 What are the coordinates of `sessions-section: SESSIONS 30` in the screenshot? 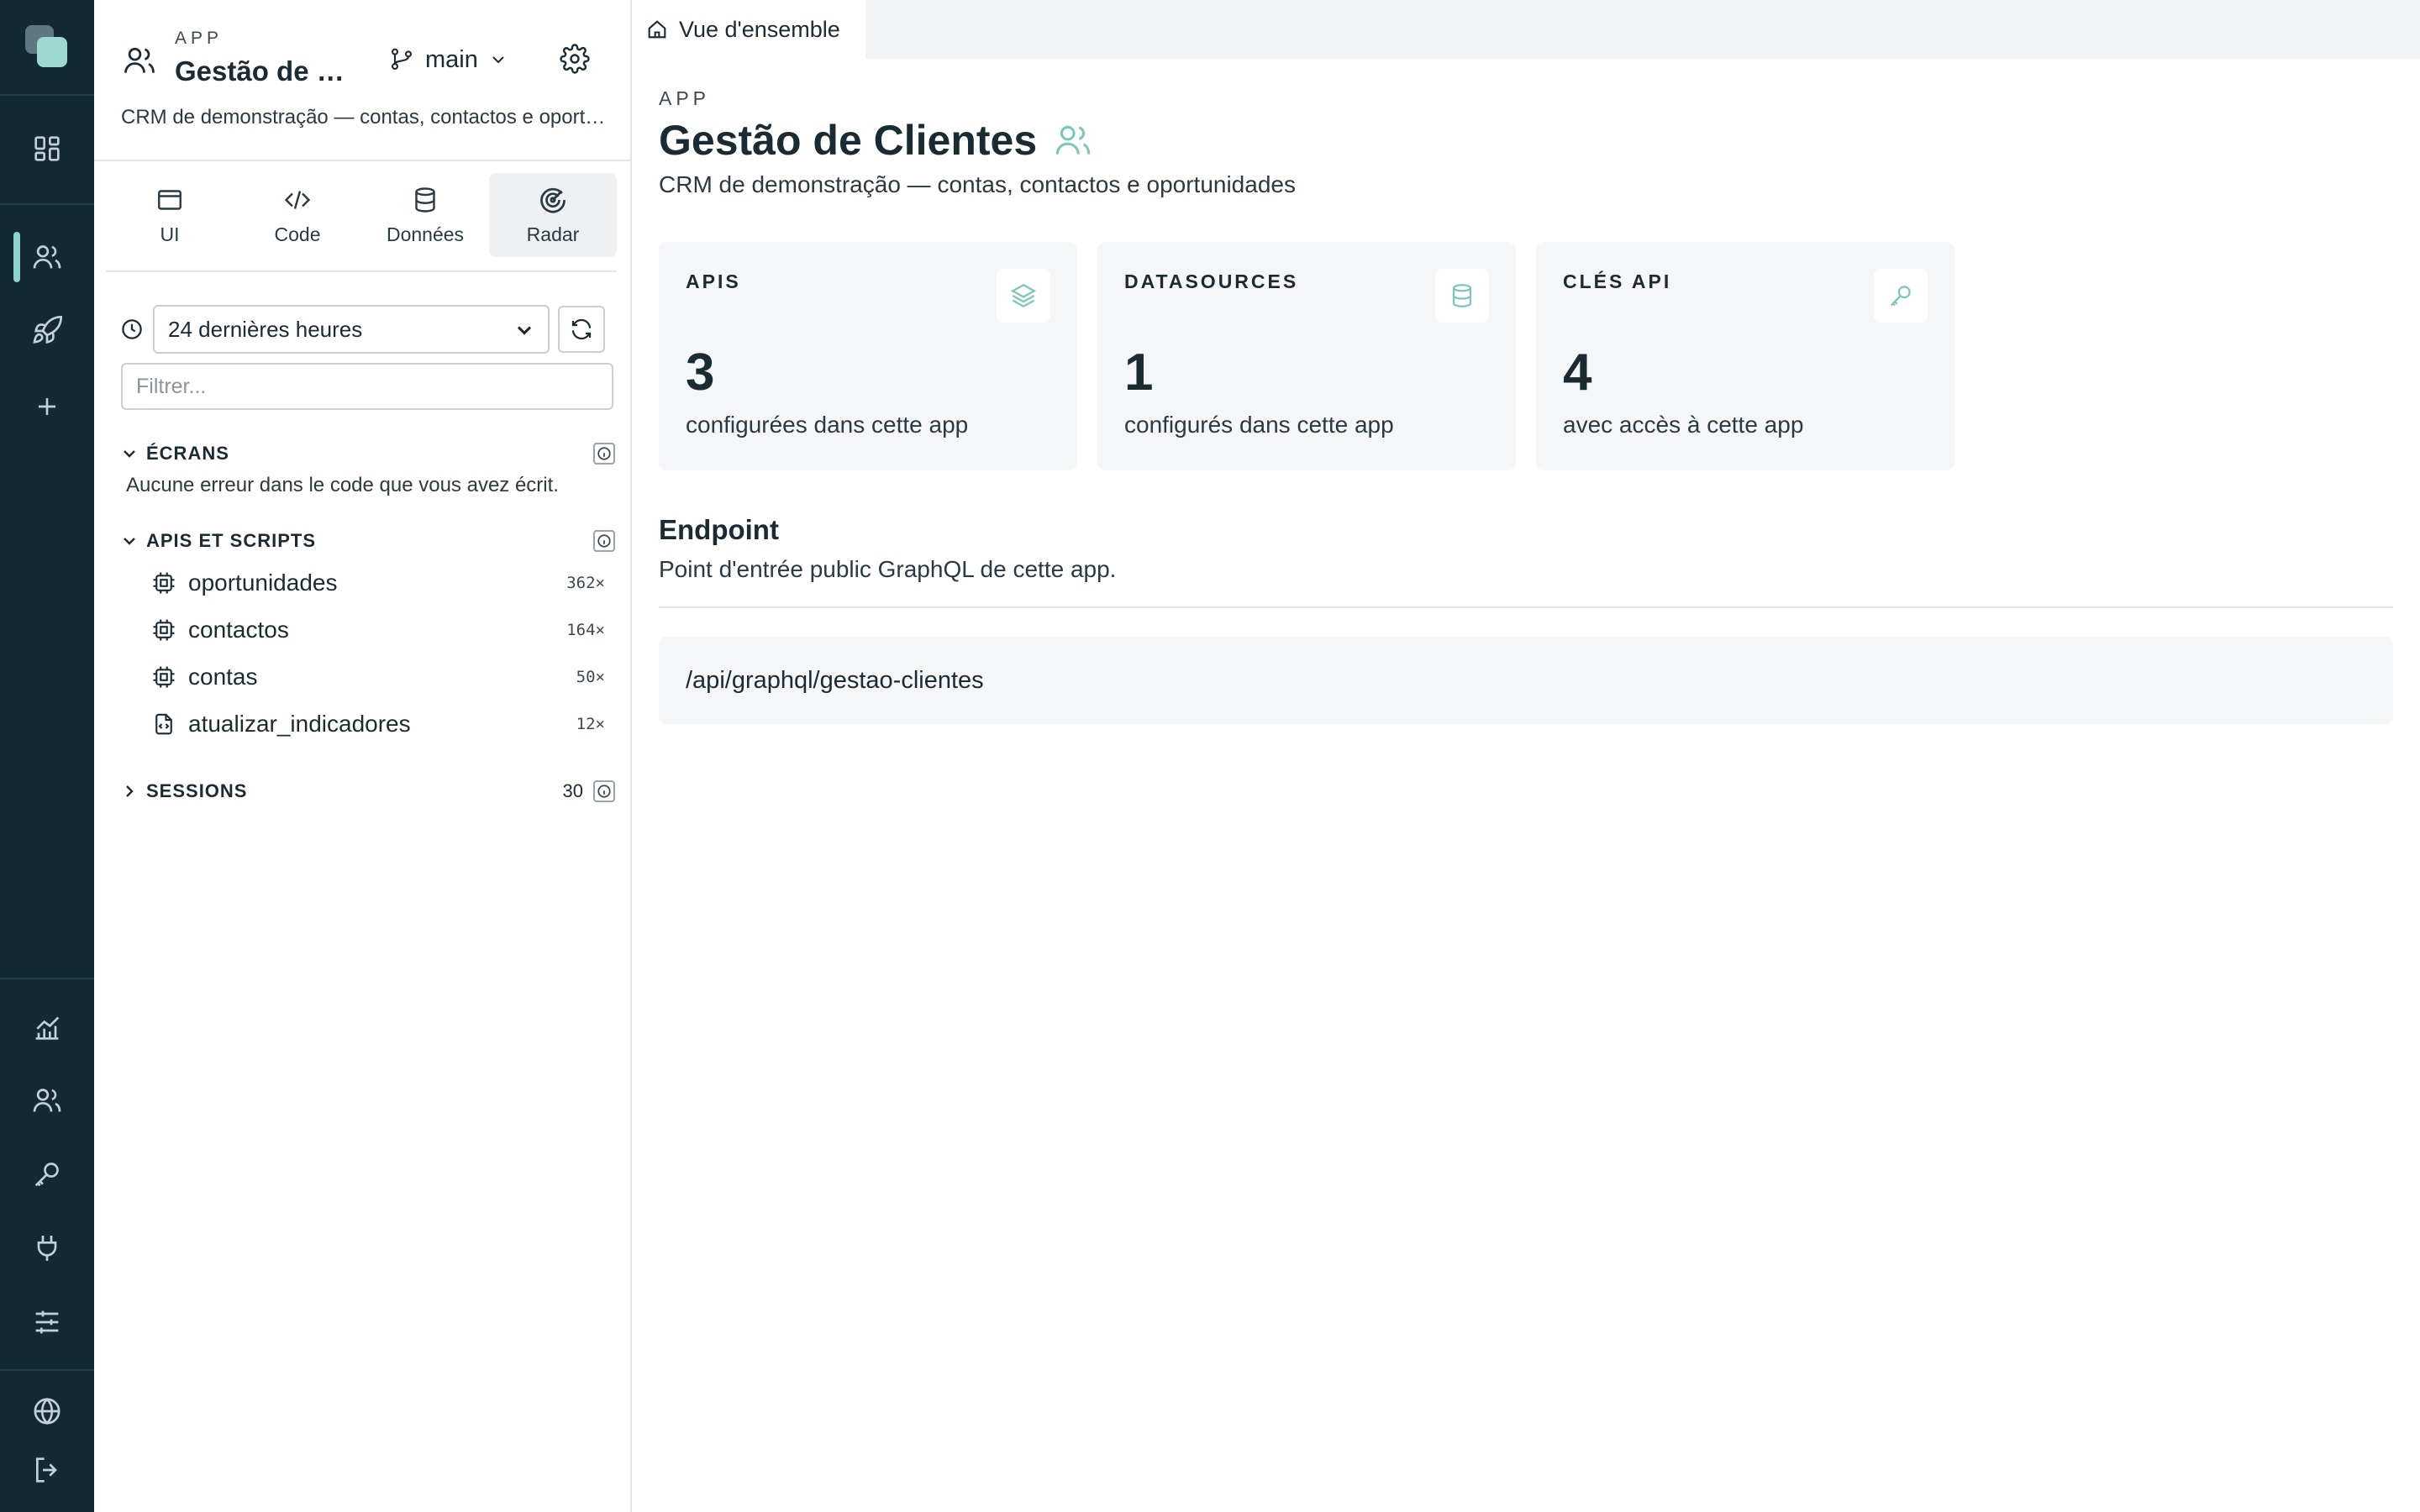 It's located at (367, 791).